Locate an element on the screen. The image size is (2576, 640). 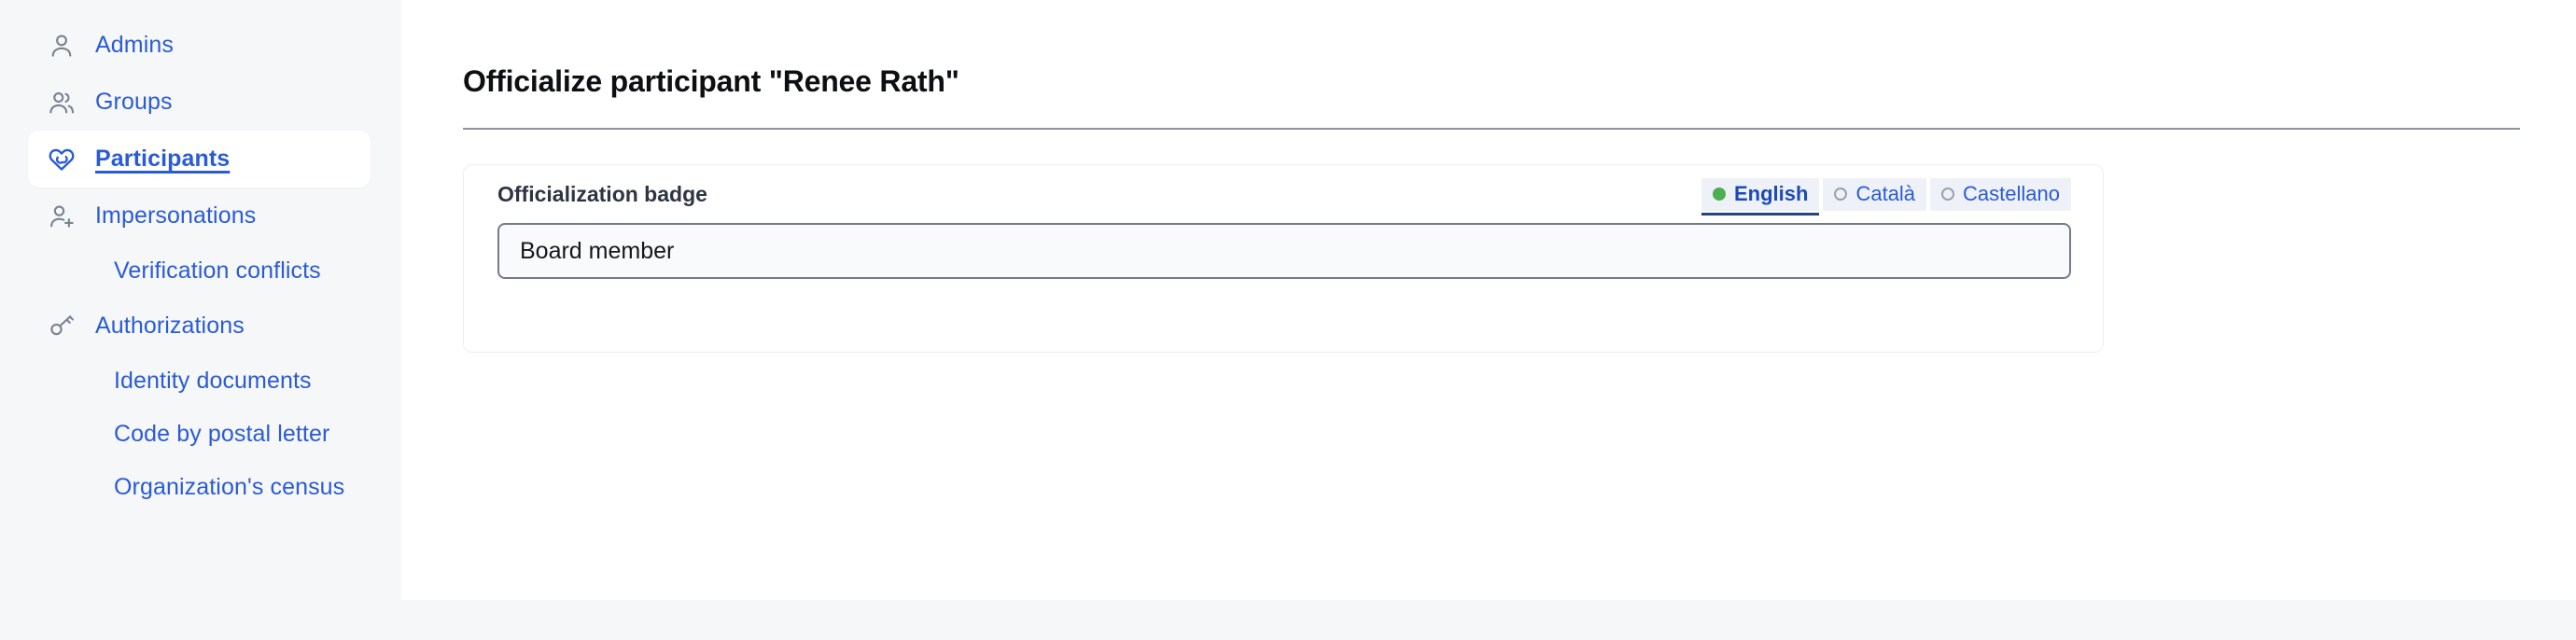
language-tabs: English Català Castellano is located at coordinates (1886, 196).